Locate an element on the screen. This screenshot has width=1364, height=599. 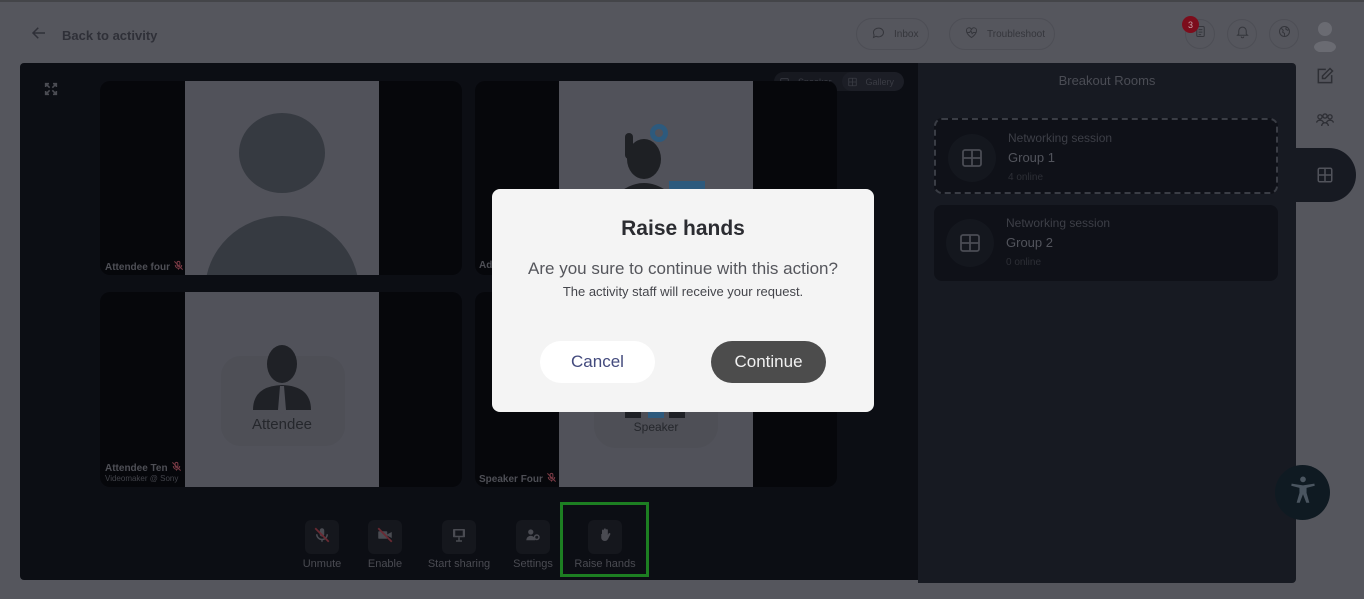
participant-name: Ad is located at coordinates (486, 265).